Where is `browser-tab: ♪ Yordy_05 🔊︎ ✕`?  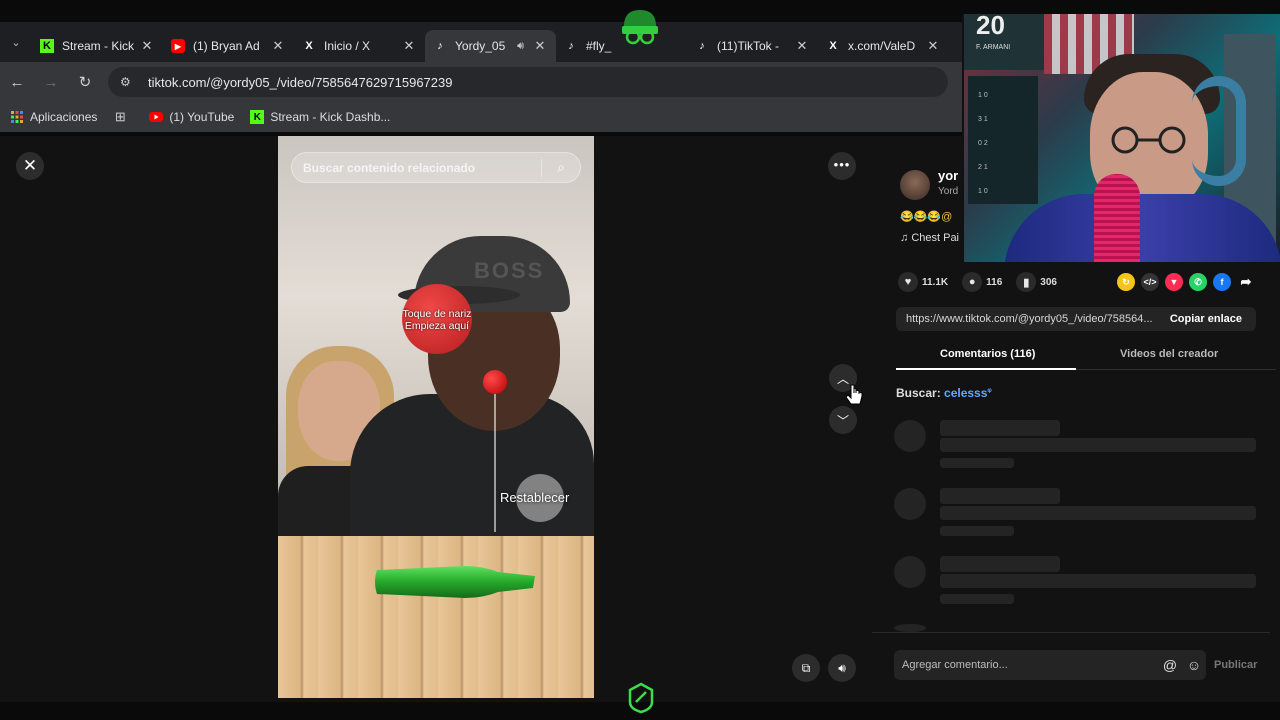
browser-tab: ♪ Yordy_05 🔊︎ ✕ is located at coordinates (490, 46).